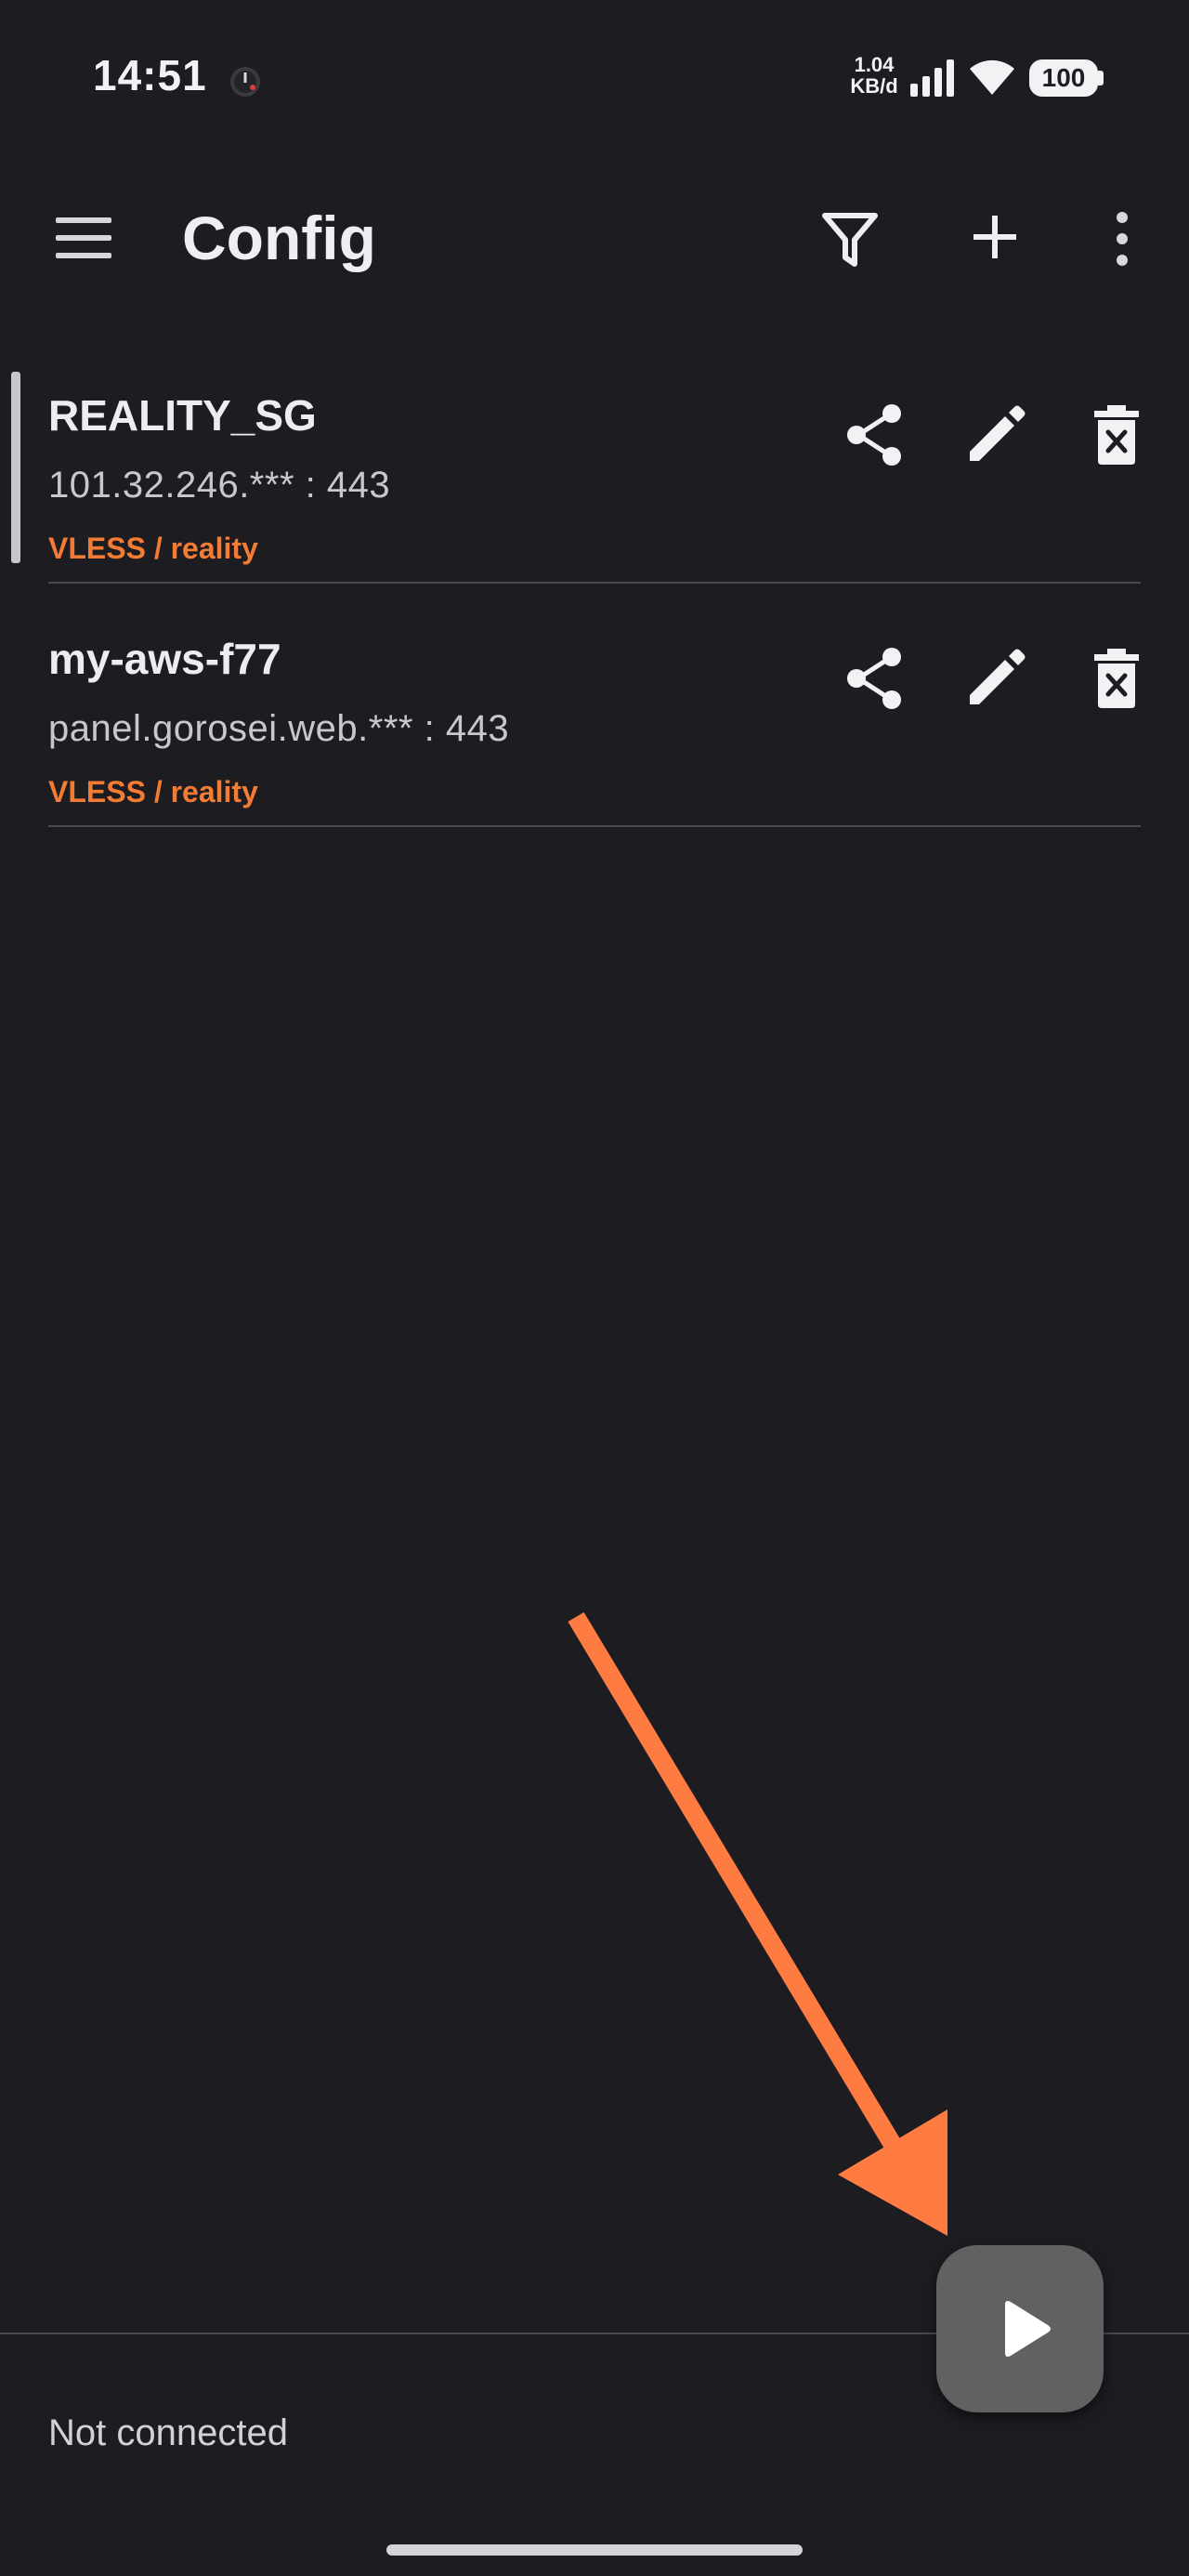  What do you see at coordinates (874, 86) in the screenshot?
I see `network-speed-unit: KB/d` at bounding box center [874, 86].